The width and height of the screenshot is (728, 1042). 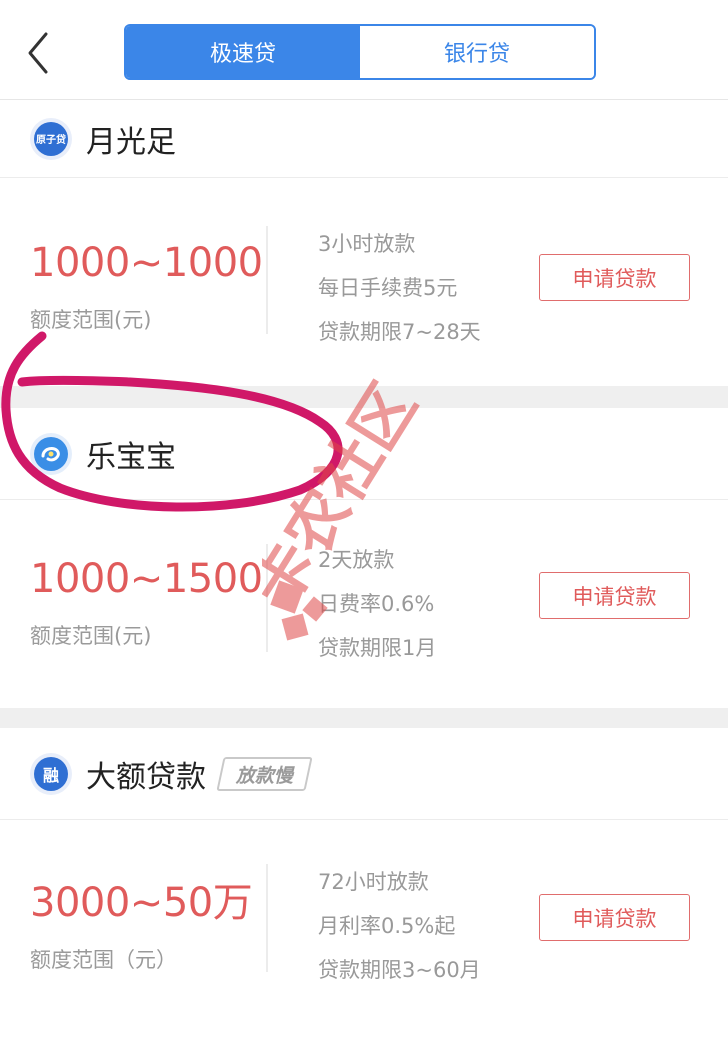 What do you see at coordinates (388, 288) in the screenshot?
I see `fee-rate: 每日手续费5元` at bounding box center [388, 288].